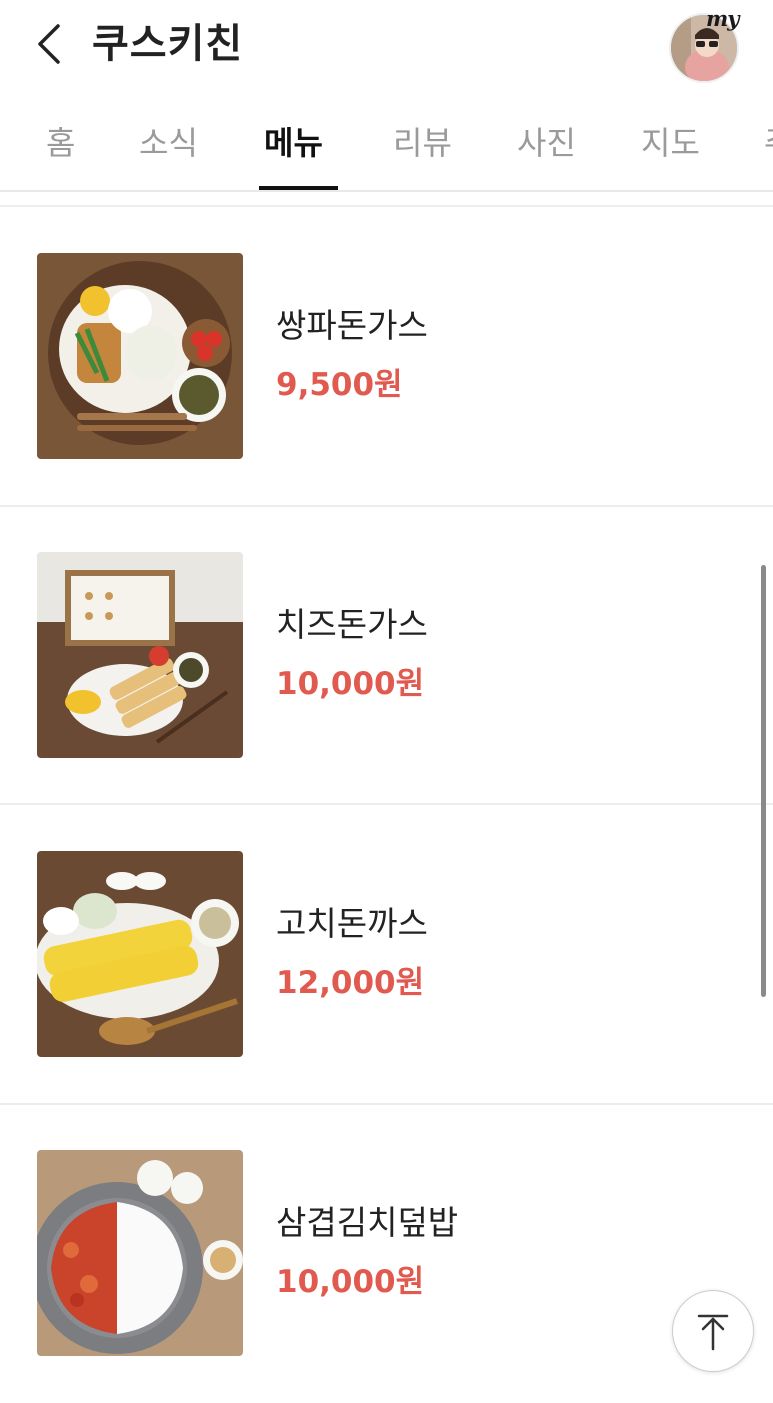 This screenshot has width=773, height=1403. I want to click on tab-map: 지도, so click(670, 143).